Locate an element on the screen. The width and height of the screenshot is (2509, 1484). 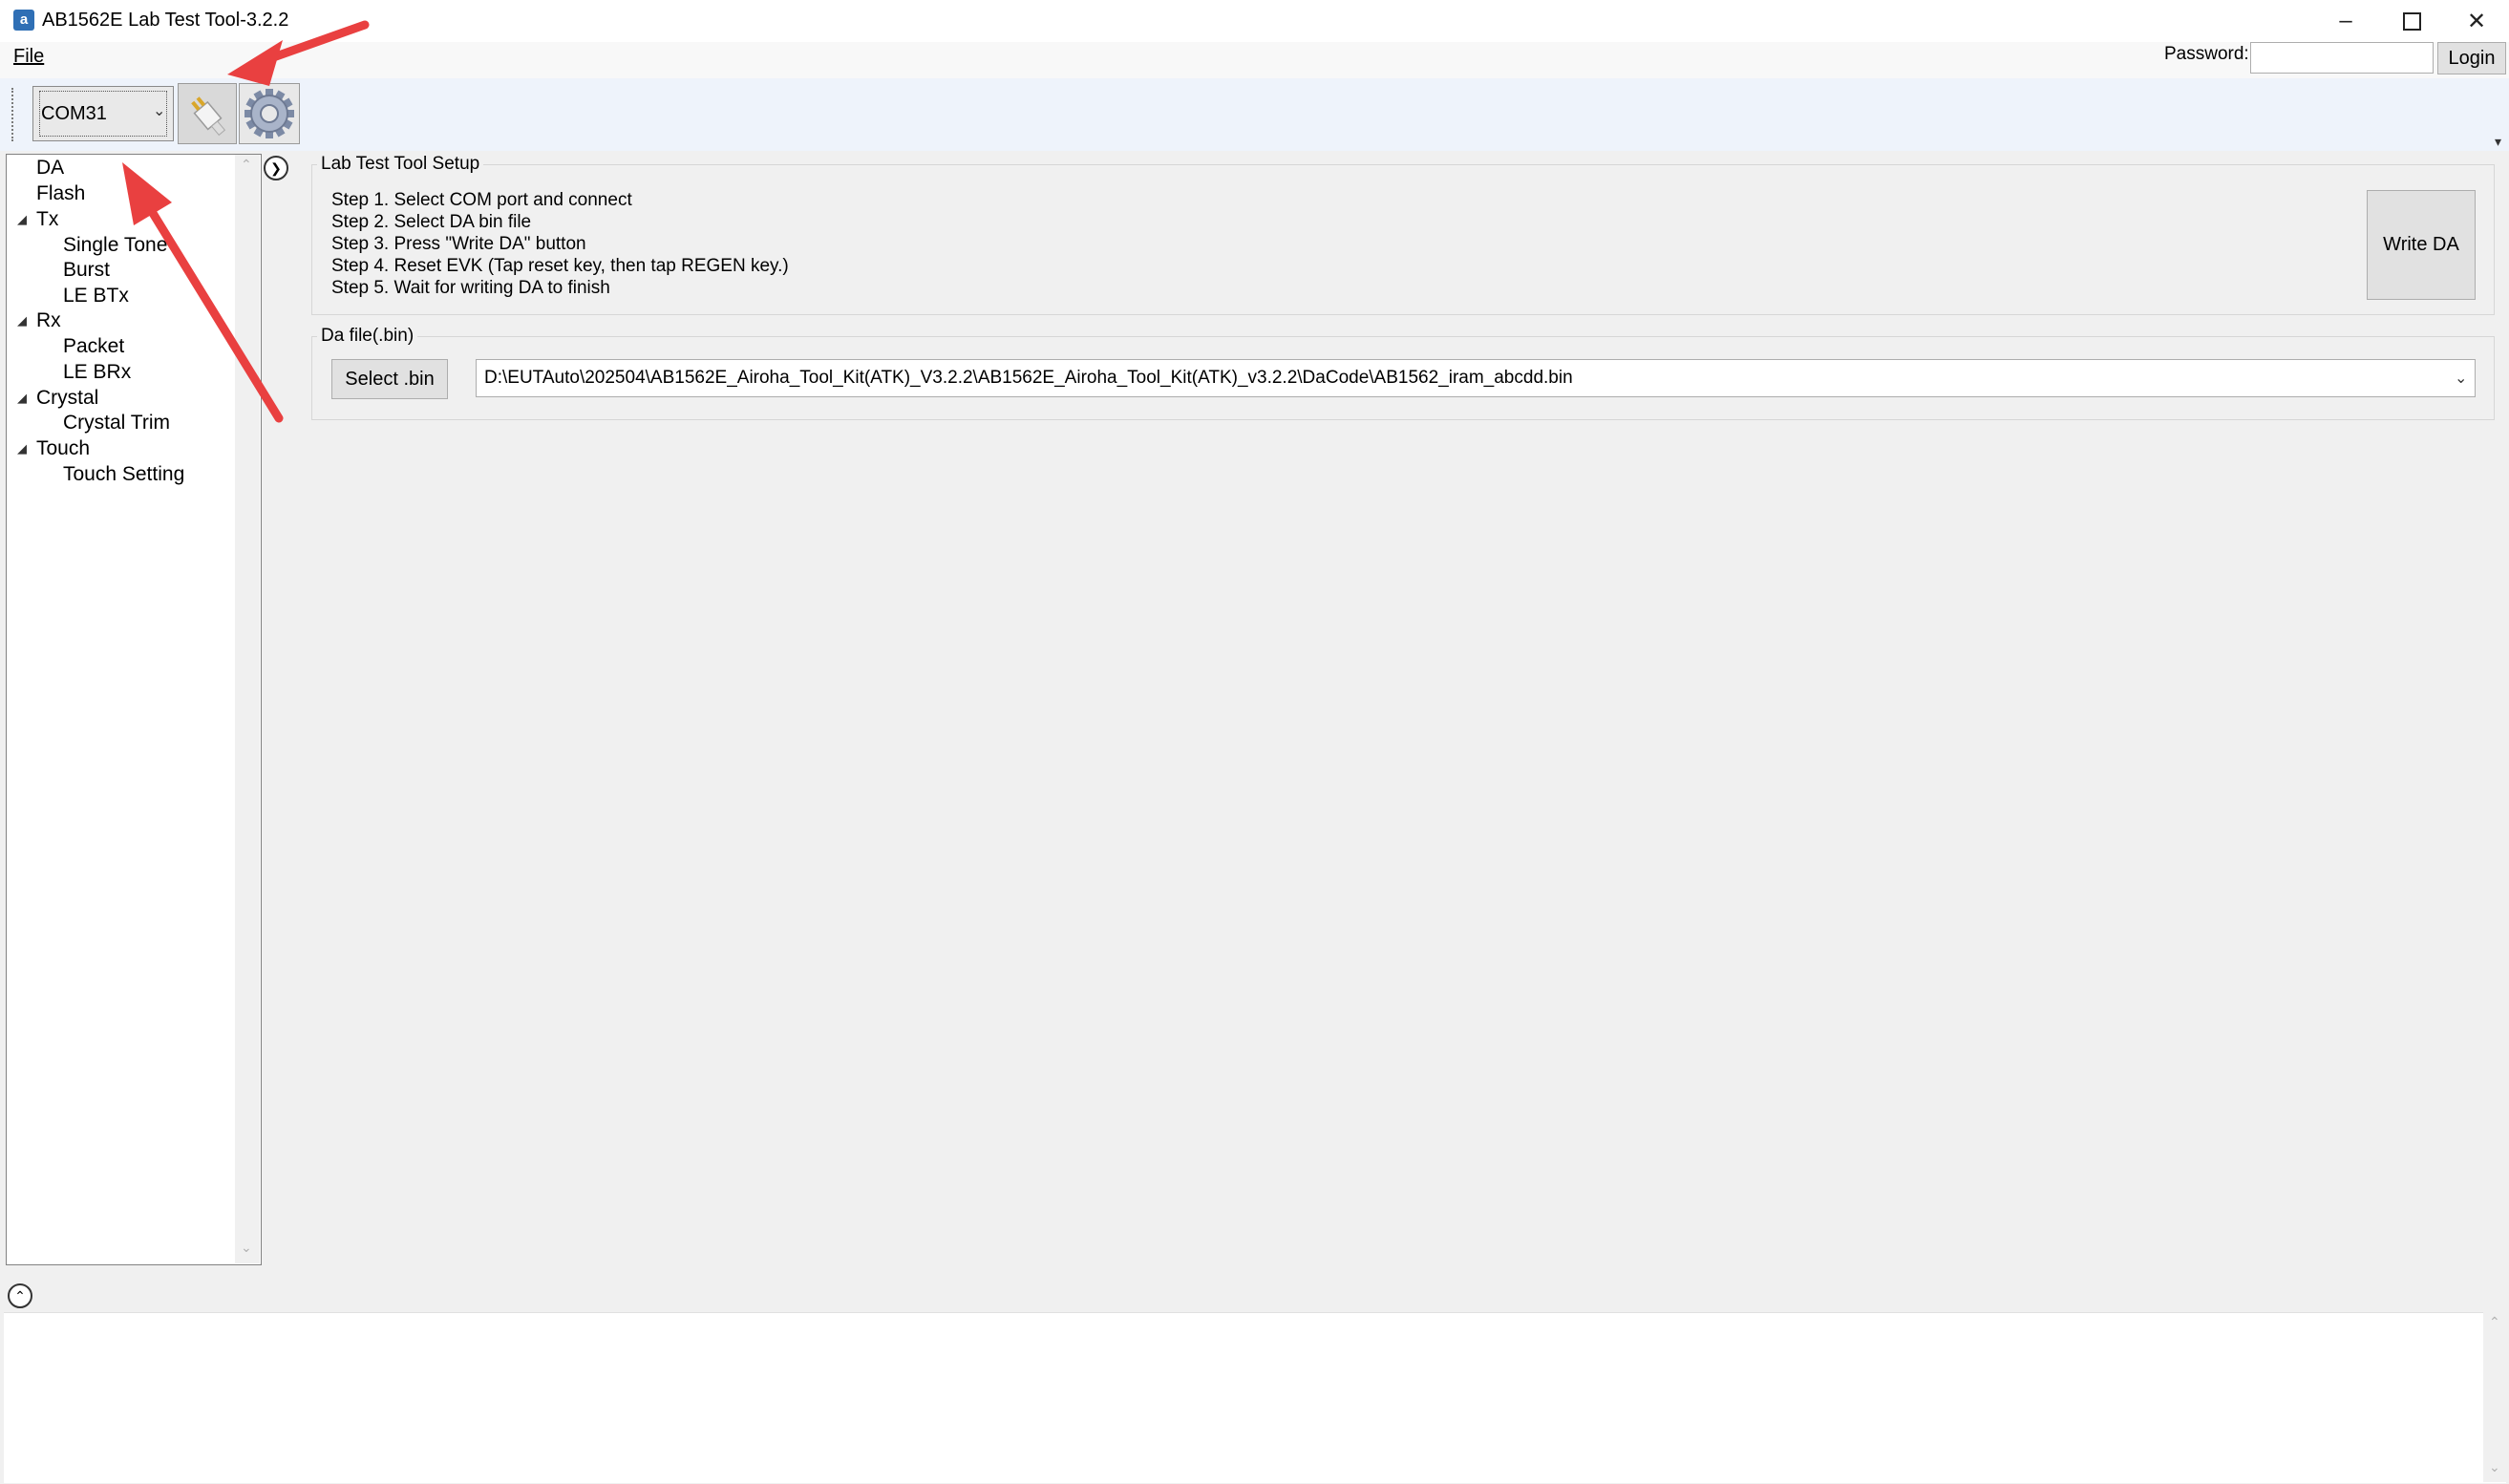
menu-bar is located at coordinates (1254, 60).